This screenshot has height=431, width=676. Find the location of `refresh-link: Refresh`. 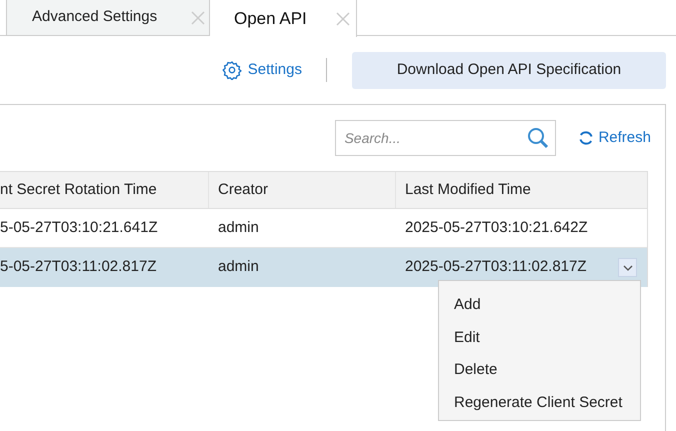

refresh-link: Refresh is located at coordinates (614, 138).